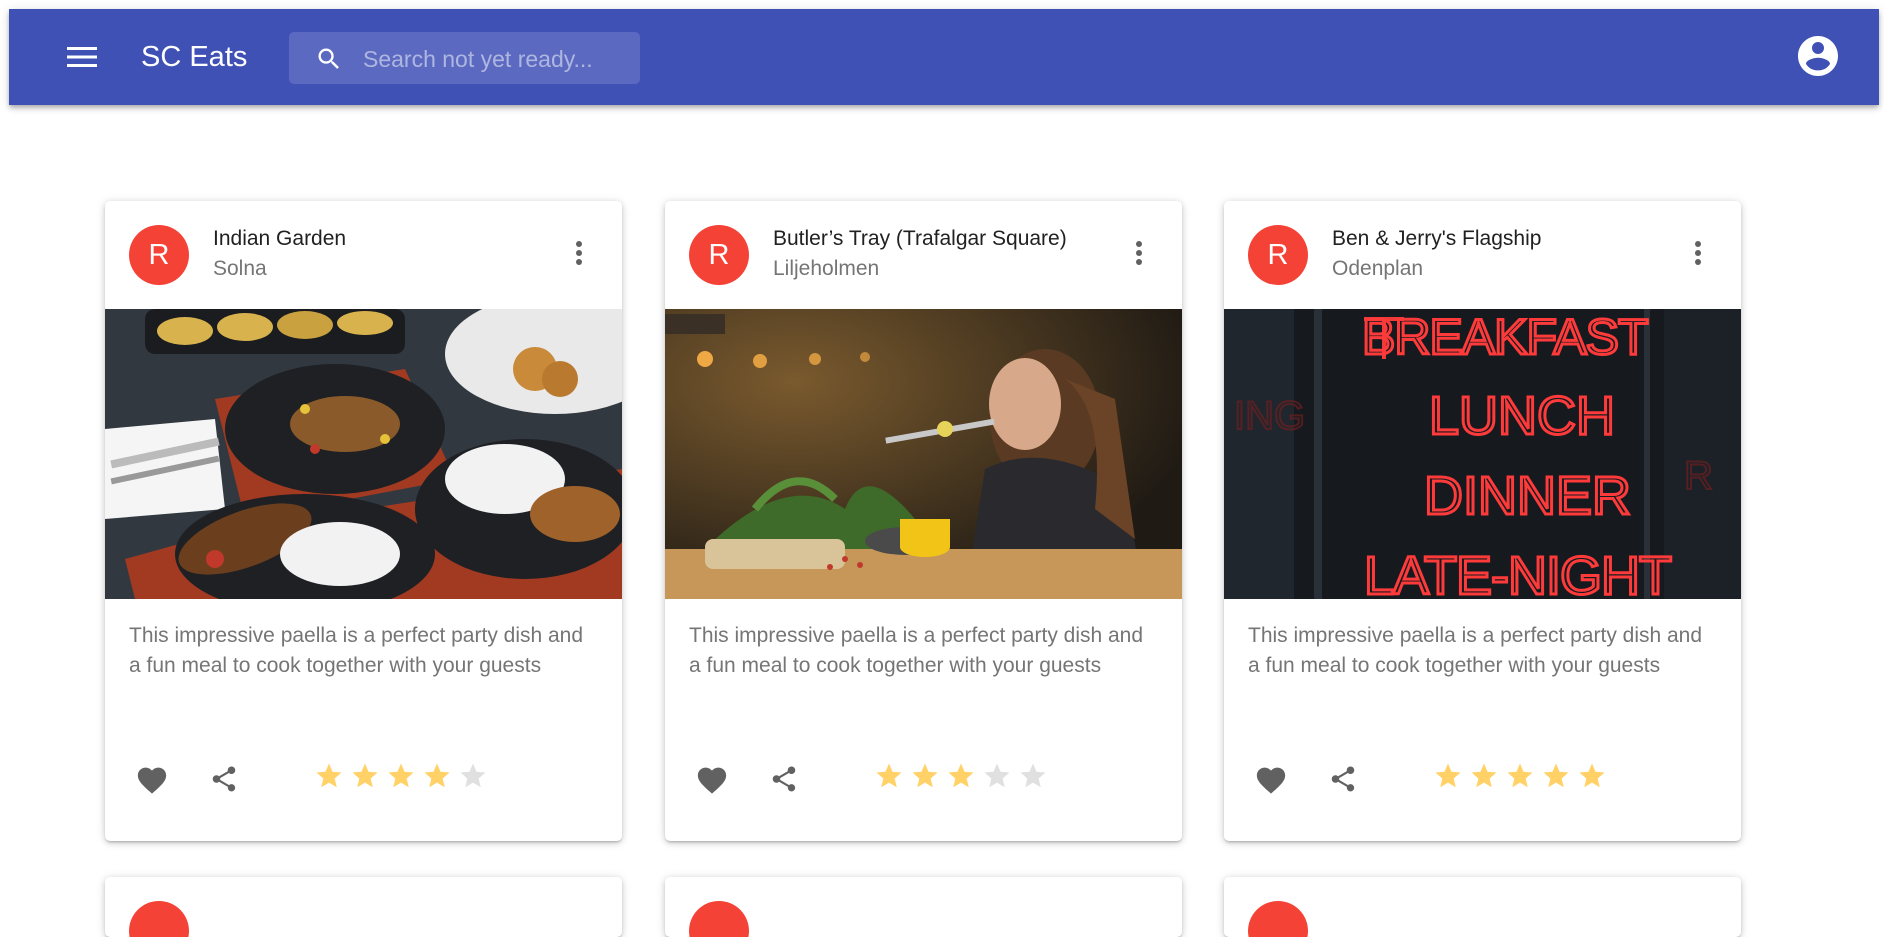  Describe the element at coordinates (1482, 454) in the screenshot. I see `neon-sign-photo: BREAKFAST LUNCH DINNER LATE-NIGHT ING R` at that location.